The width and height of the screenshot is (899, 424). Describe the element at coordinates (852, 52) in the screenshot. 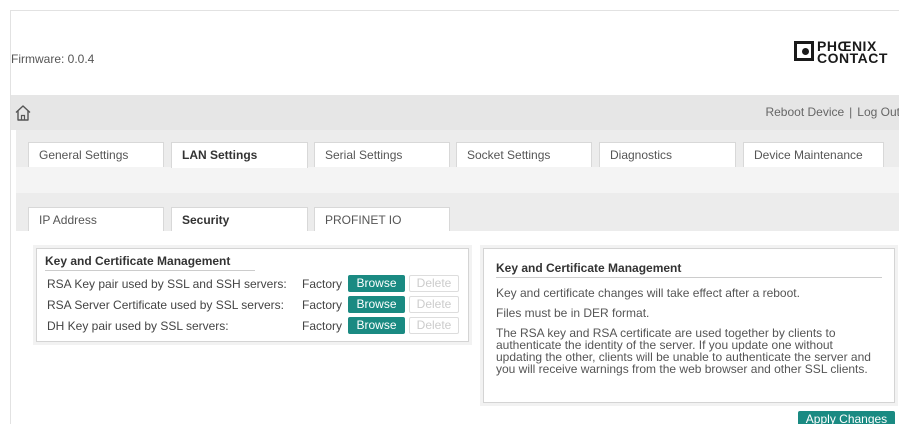

I see `logo-text: PHŒNIX CONTACT` at that location.